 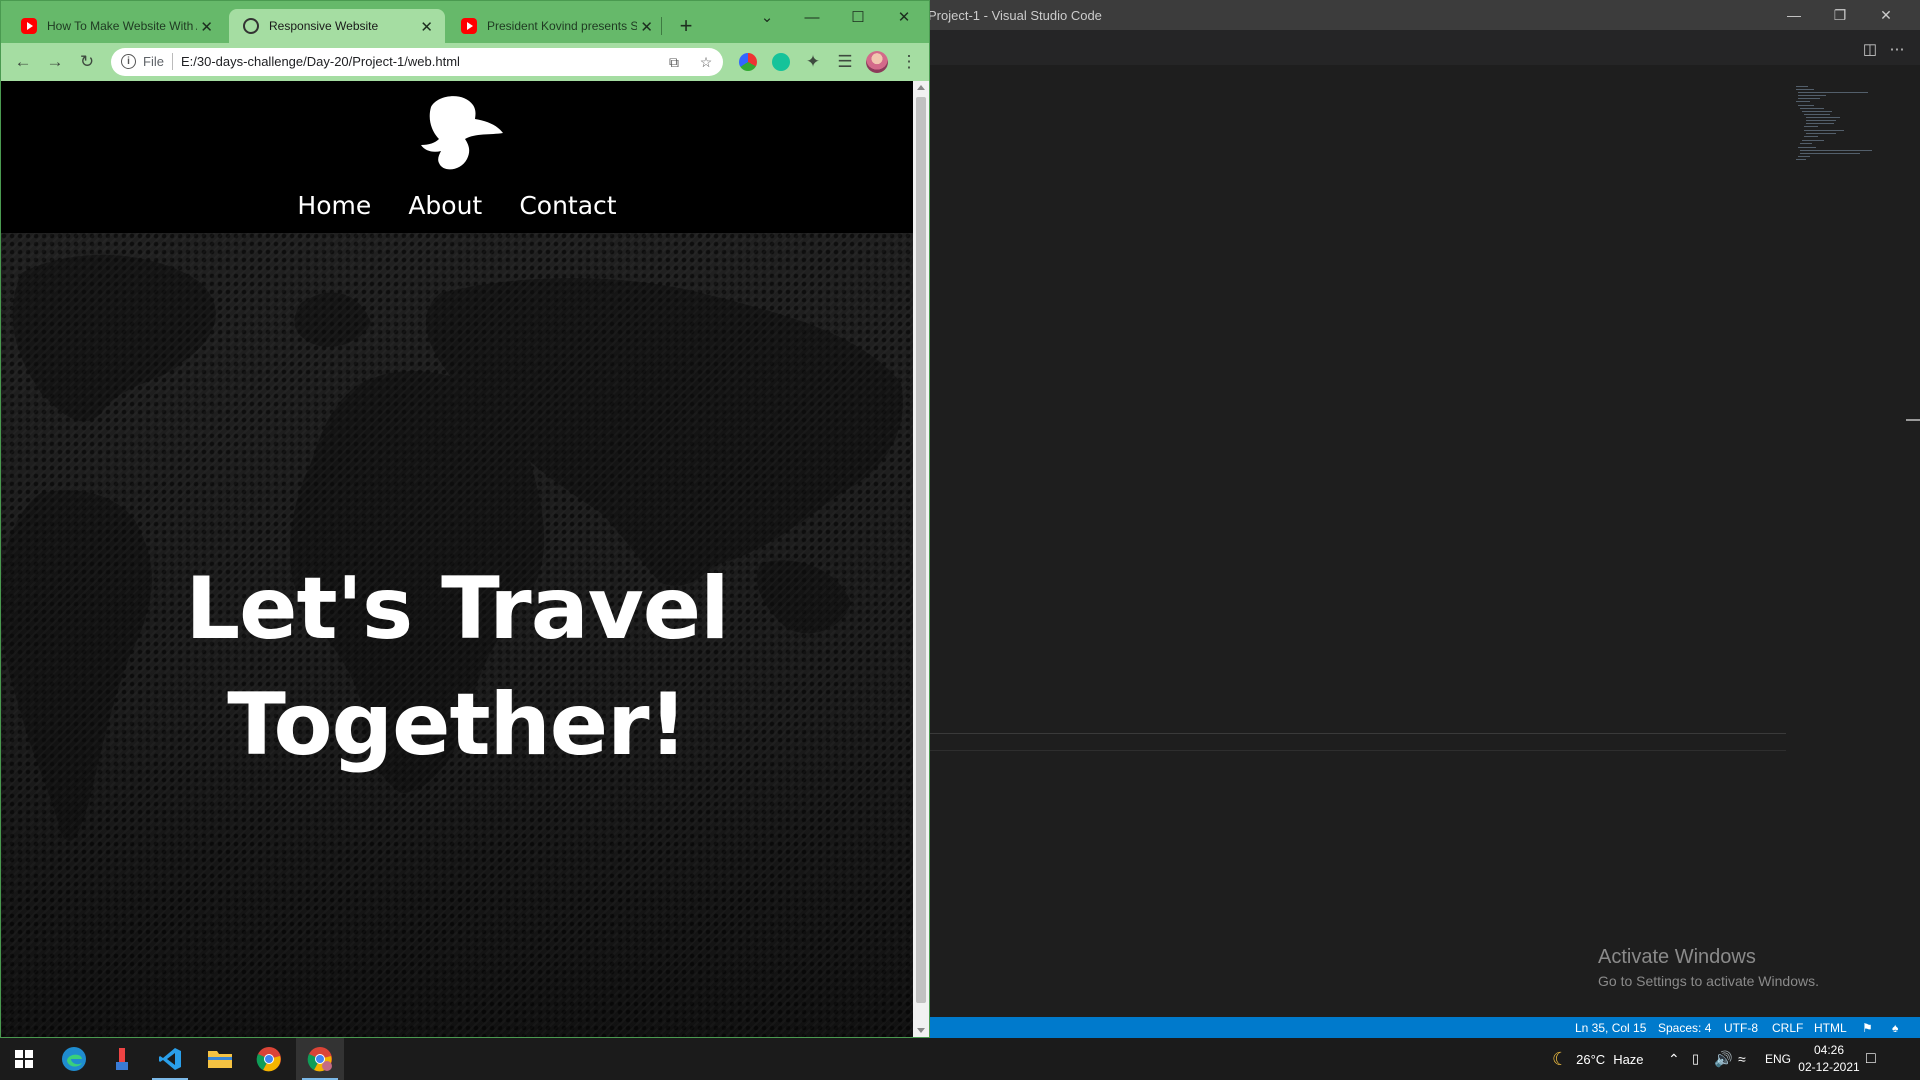 I want to click on hero-title-line-2: Together!, so click(x=457, y=725).